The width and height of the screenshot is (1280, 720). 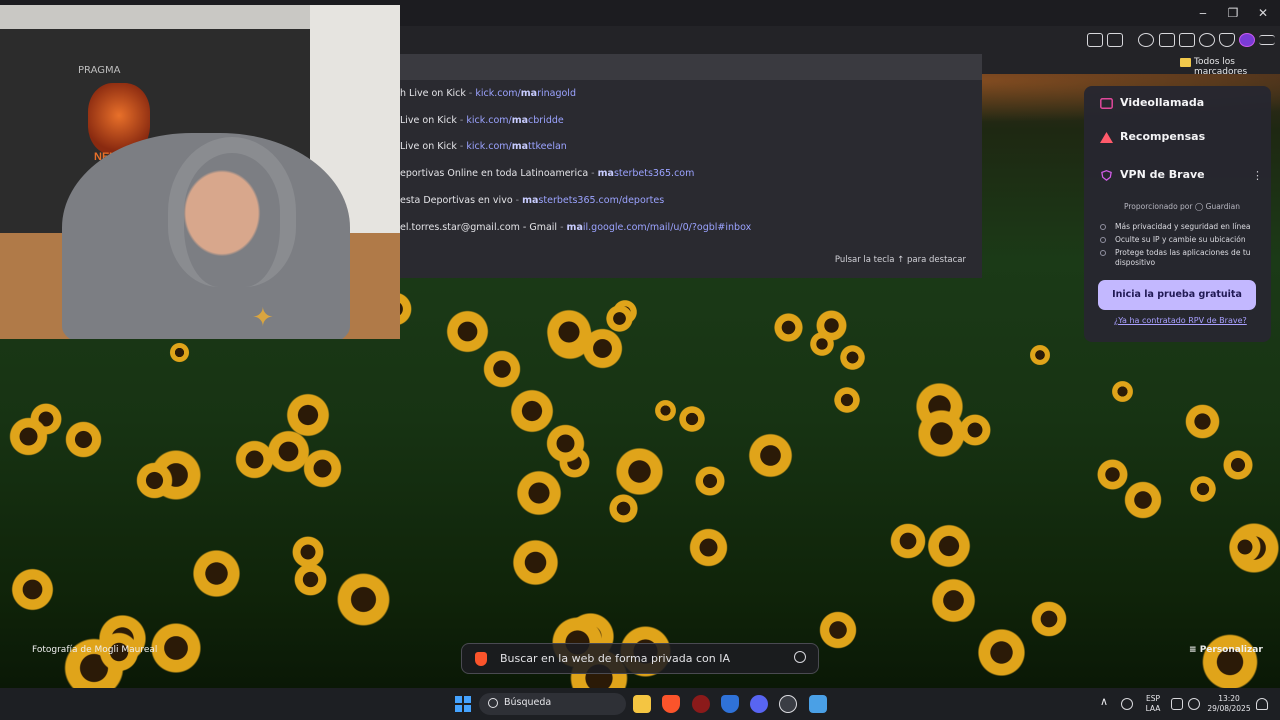 I want to click on keyboard-layout: LAA, so click(x=1153, y=708).